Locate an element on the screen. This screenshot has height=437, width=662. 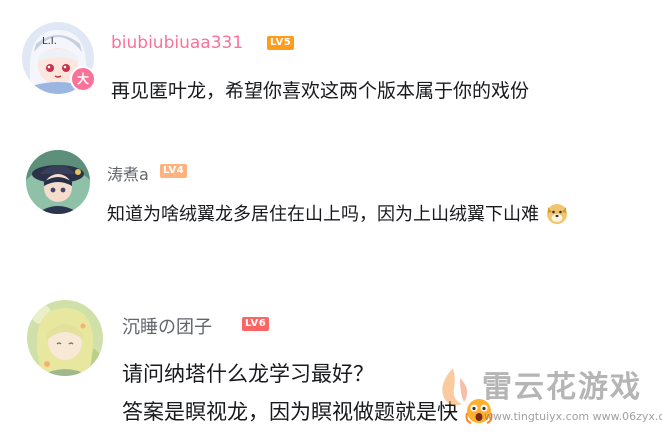
level-badge: LV6 is located at coordinates (256, 324).